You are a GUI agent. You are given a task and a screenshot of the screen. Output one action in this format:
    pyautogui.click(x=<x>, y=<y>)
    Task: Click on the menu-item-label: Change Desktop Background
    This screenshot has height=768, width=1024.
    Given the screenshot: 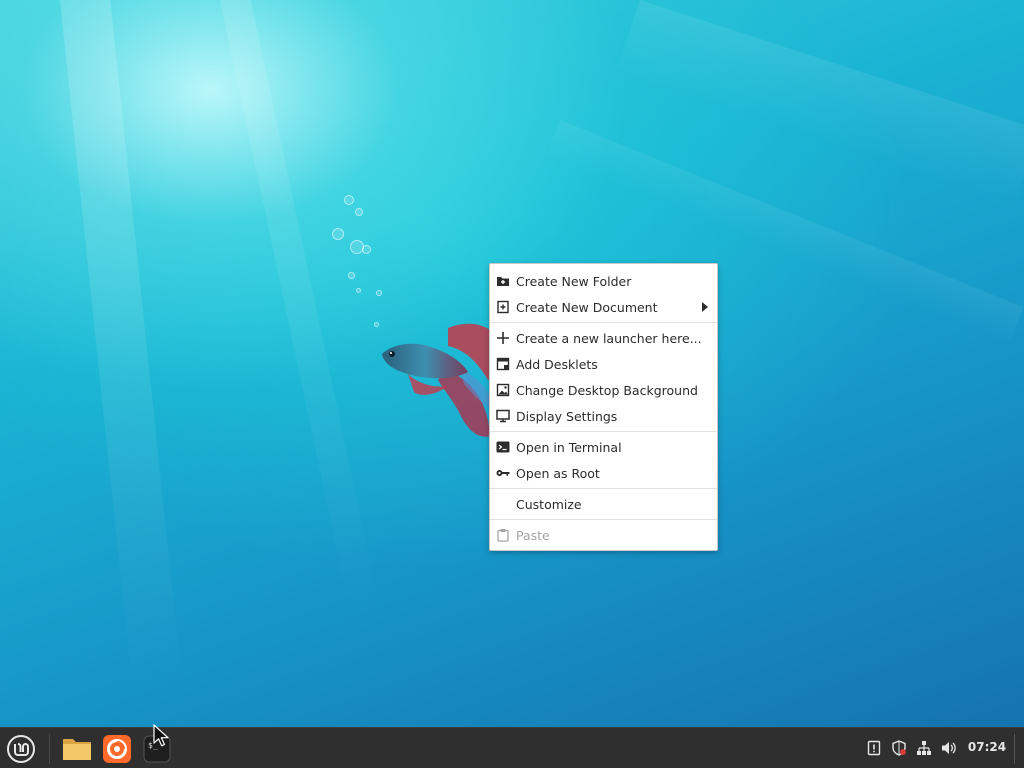 What is the action you would take?
    pyautogui.click(x=607, y=390)
    